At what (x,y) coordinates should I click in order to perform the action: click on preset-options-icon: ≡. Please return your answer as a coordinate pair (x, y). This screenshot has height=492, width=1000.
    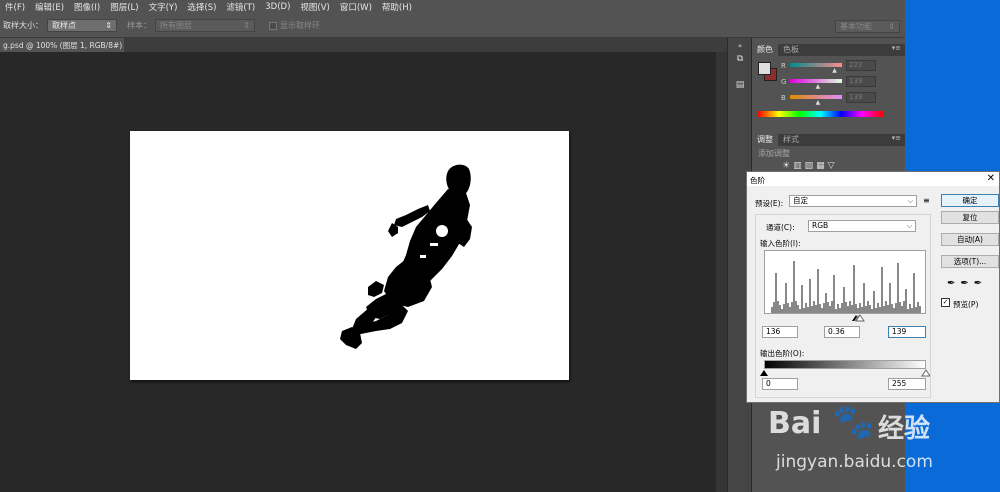
    Looking at the image, I should click on (926, 200).